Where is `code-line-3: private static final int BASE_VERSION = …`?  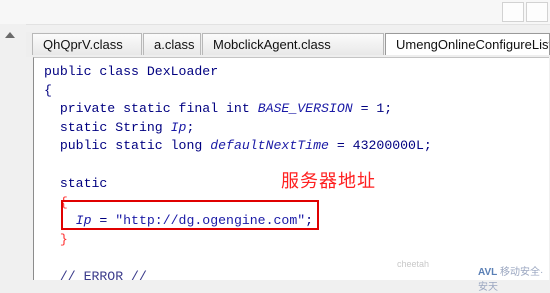
code-line-3: private static final int BASE_VERSION = … is located at coordinates (218, 108).